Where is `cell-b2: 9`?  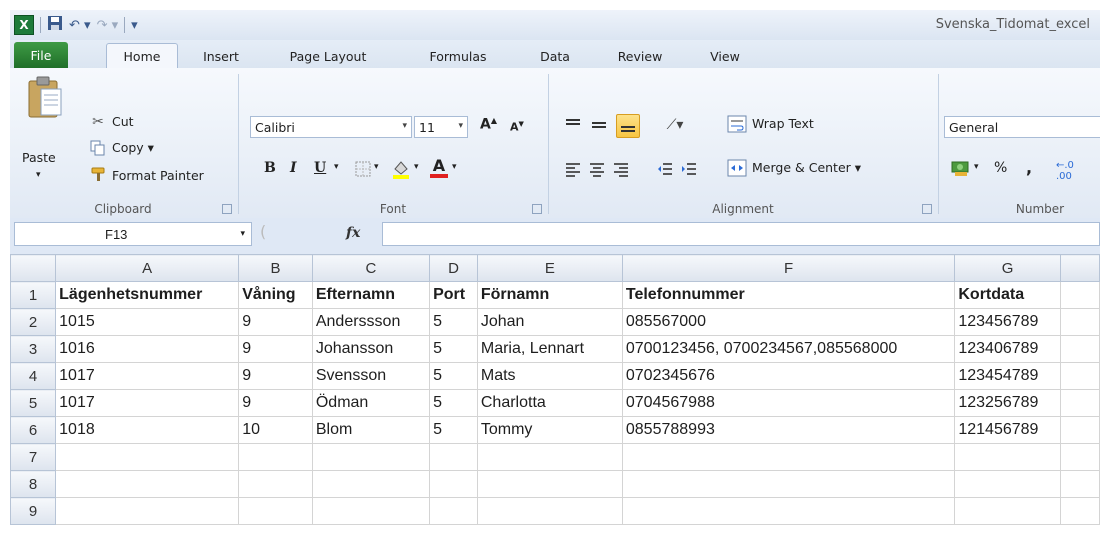 cell-b2: 9 is located at coordinates (275, 322).